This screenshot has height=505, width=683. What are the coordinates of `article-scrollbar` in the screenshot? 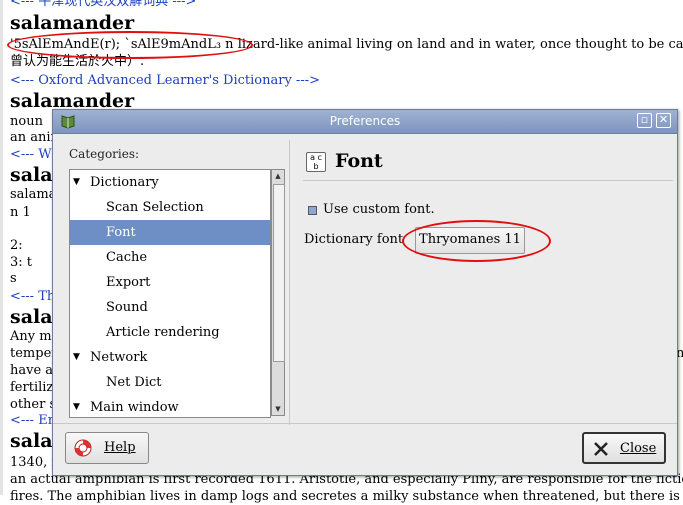 It's located at (1, 247).